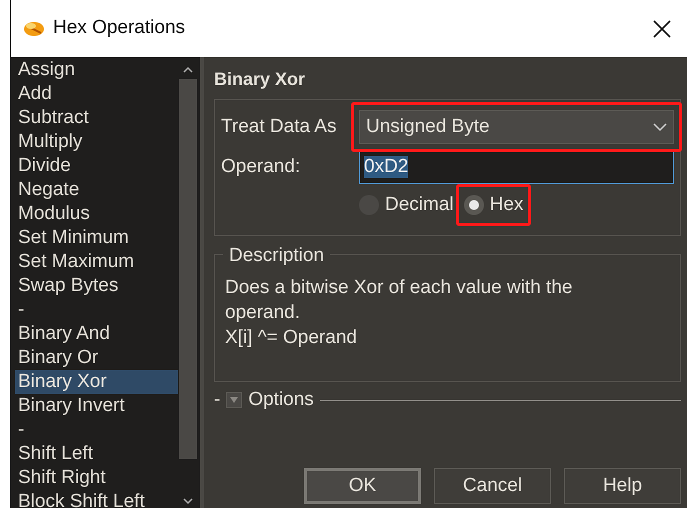 This screenshot has width=687, height=508. I want to click on dialog-button: Help, so click(622, 486).